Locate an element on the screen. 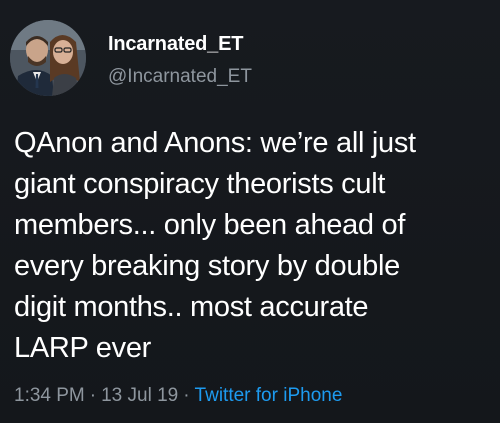 The height and width of the screenshot is (423, 500). tweet-text-line: giant conspiracy theorists cult is located at coordinates (200, 184).